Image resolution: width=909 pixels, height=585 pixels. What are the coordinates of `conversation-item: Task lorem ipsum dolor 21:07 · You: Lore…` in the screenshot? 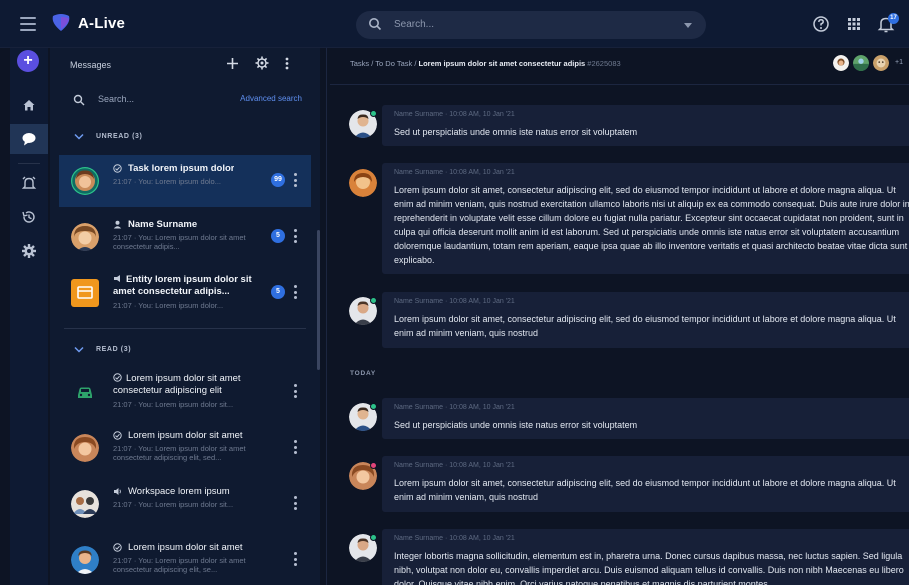 It's located at (185, 181).